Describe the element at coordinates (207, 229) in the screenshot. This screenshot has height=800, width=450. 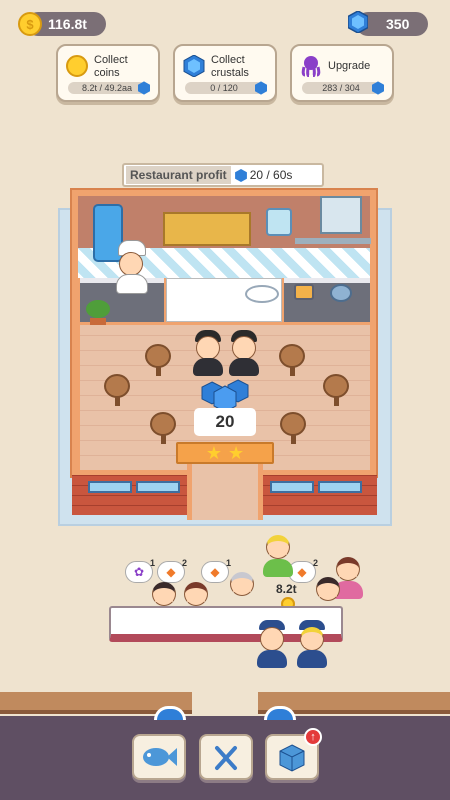
I see `cupboard` at that location.